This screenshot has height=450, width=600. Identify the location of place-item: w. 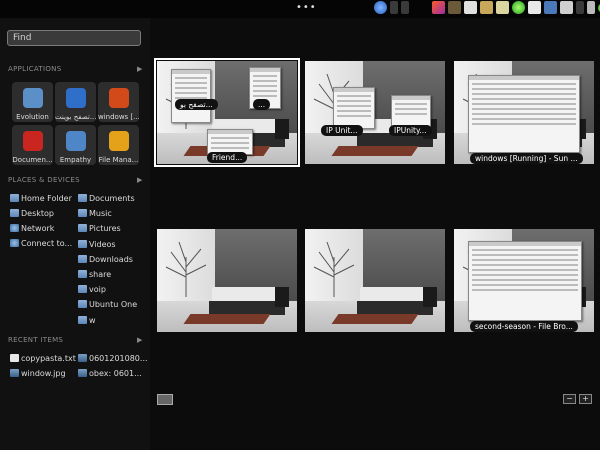
(87, 320).